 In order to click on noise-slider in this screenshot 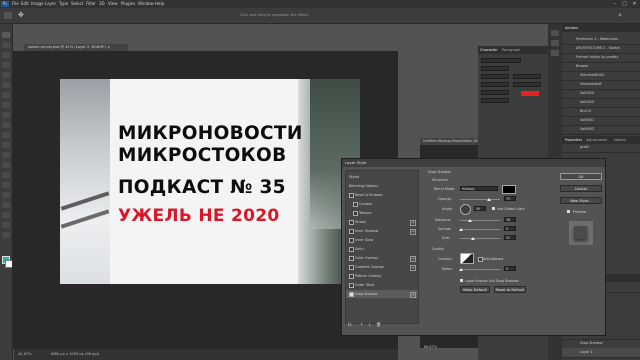, I will do `click(480, 269)`.